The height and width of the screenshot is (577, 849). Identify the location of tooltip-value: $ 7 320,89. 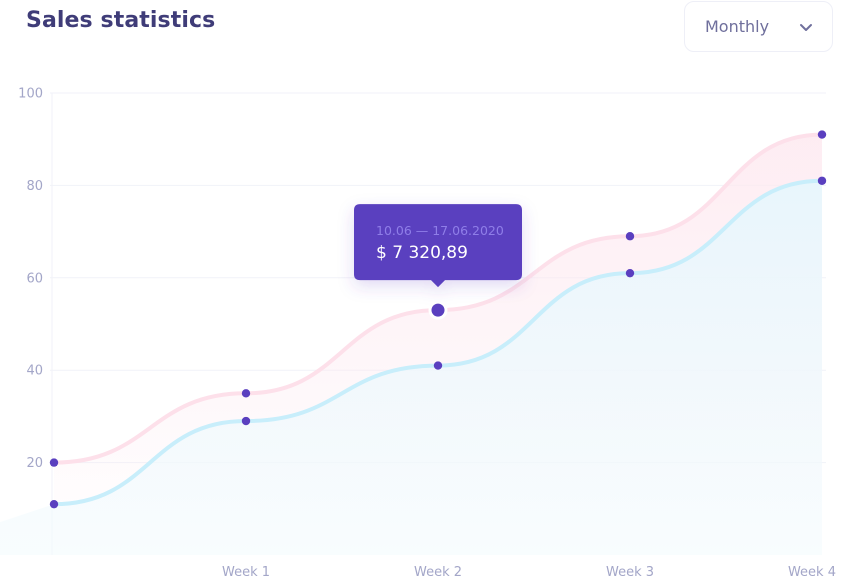
(422, 253).